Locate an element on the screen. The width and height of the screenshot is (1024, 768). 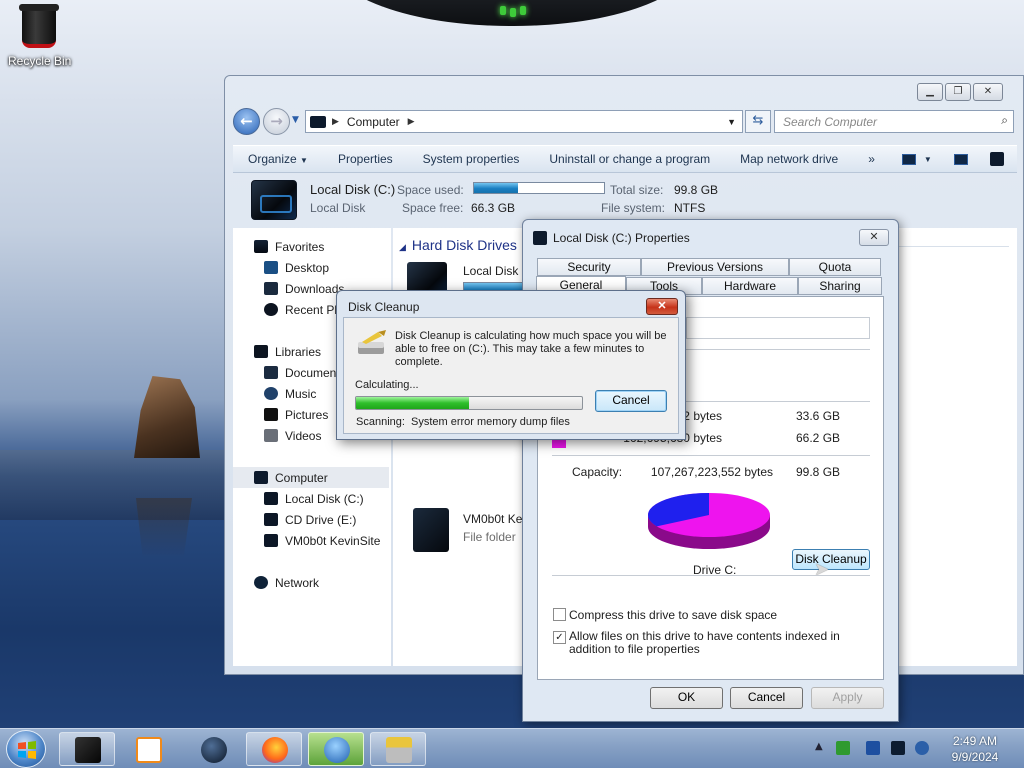
tab-hardware: Hardware is located at coordinates (750, 286).